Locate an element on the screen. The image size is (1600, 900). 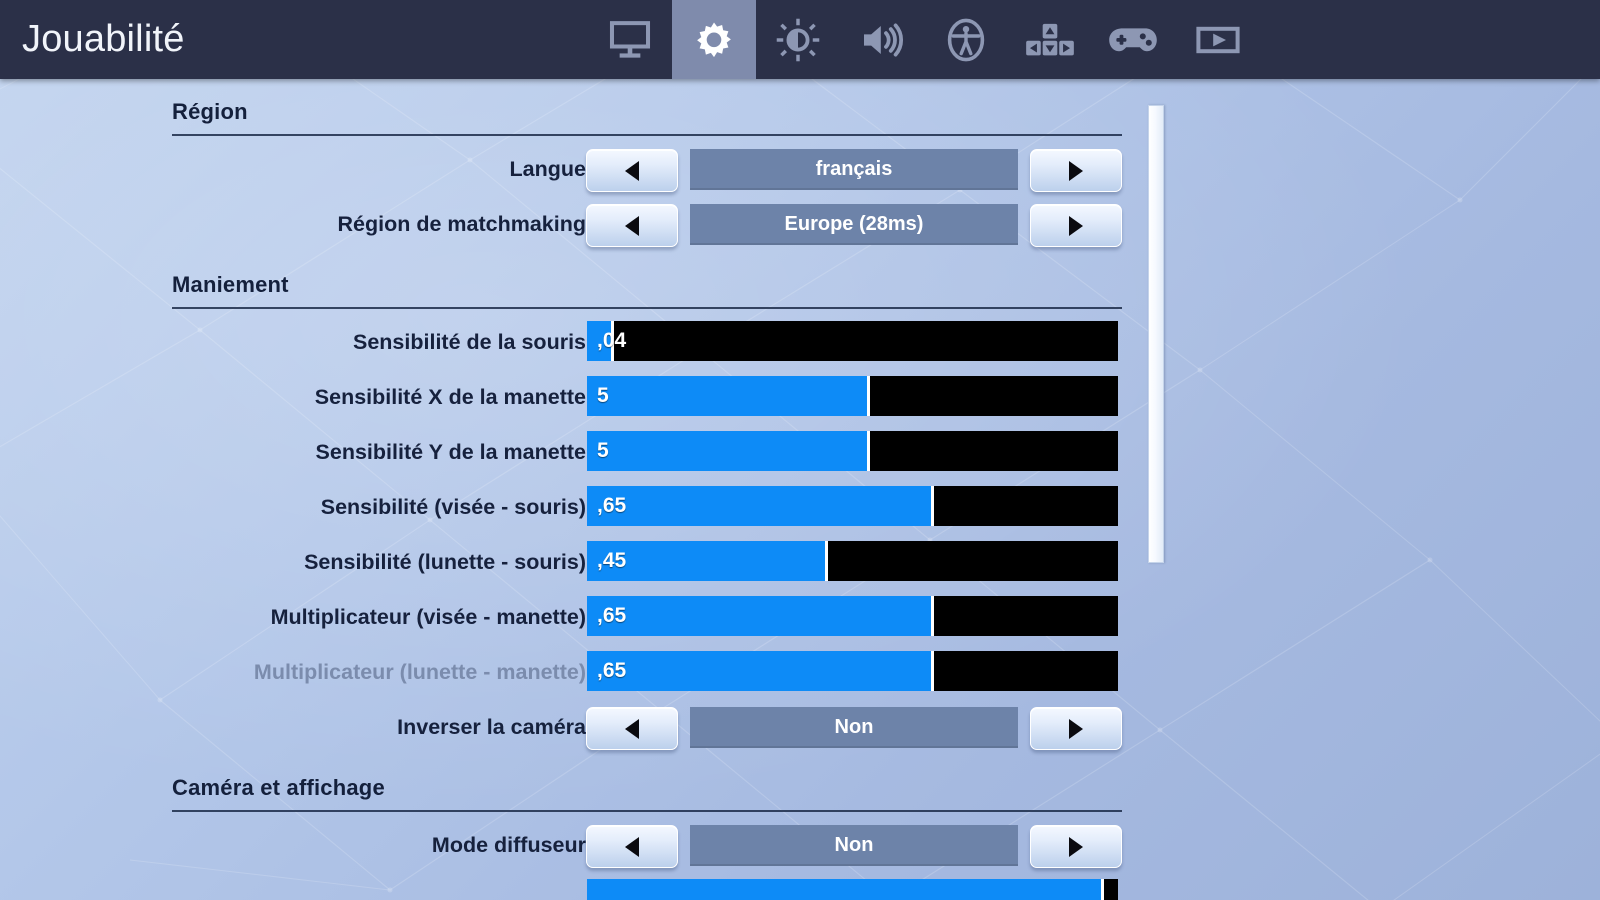
setting-row-multiplicateur-visee-manette: Multiplicateur (visée - manette) ,65 is located at coordinates (647, 617).